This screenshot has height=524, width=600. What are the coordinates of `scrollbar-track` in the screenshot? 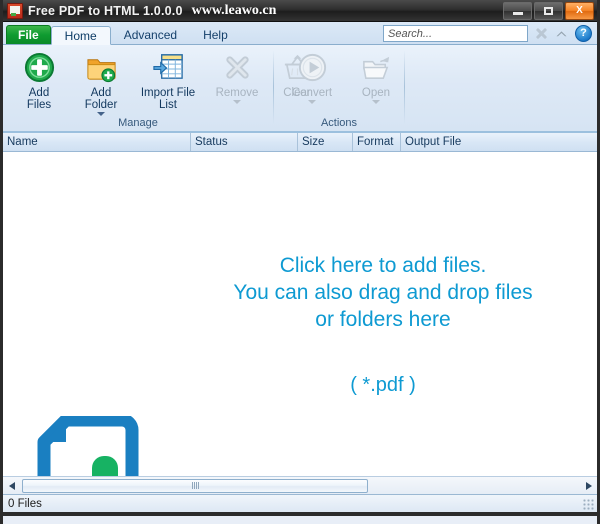 It's located at (300, 486).